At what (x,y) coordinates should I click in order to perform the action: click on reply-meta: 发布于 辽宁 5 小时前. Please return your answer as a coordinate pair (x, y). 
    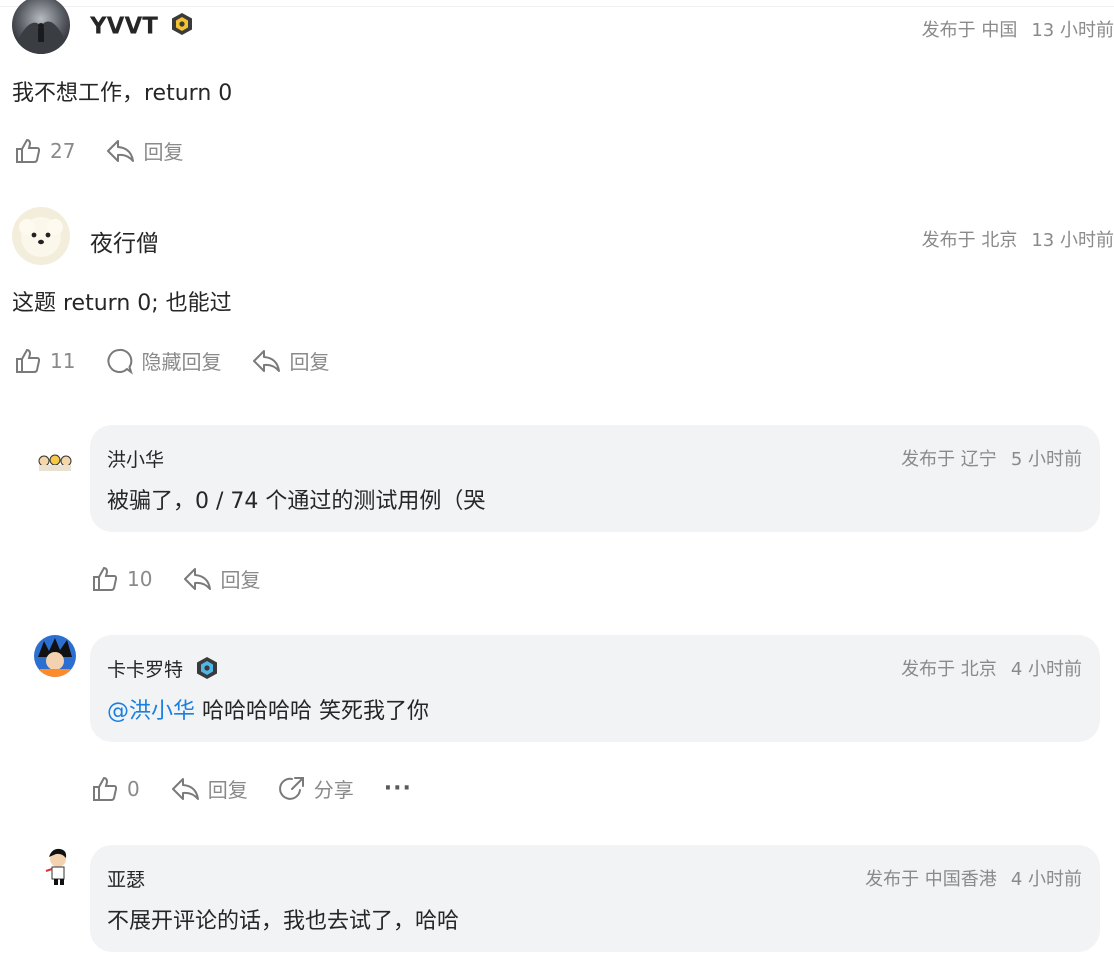
    Looking at the image, I should click on (991, 458).